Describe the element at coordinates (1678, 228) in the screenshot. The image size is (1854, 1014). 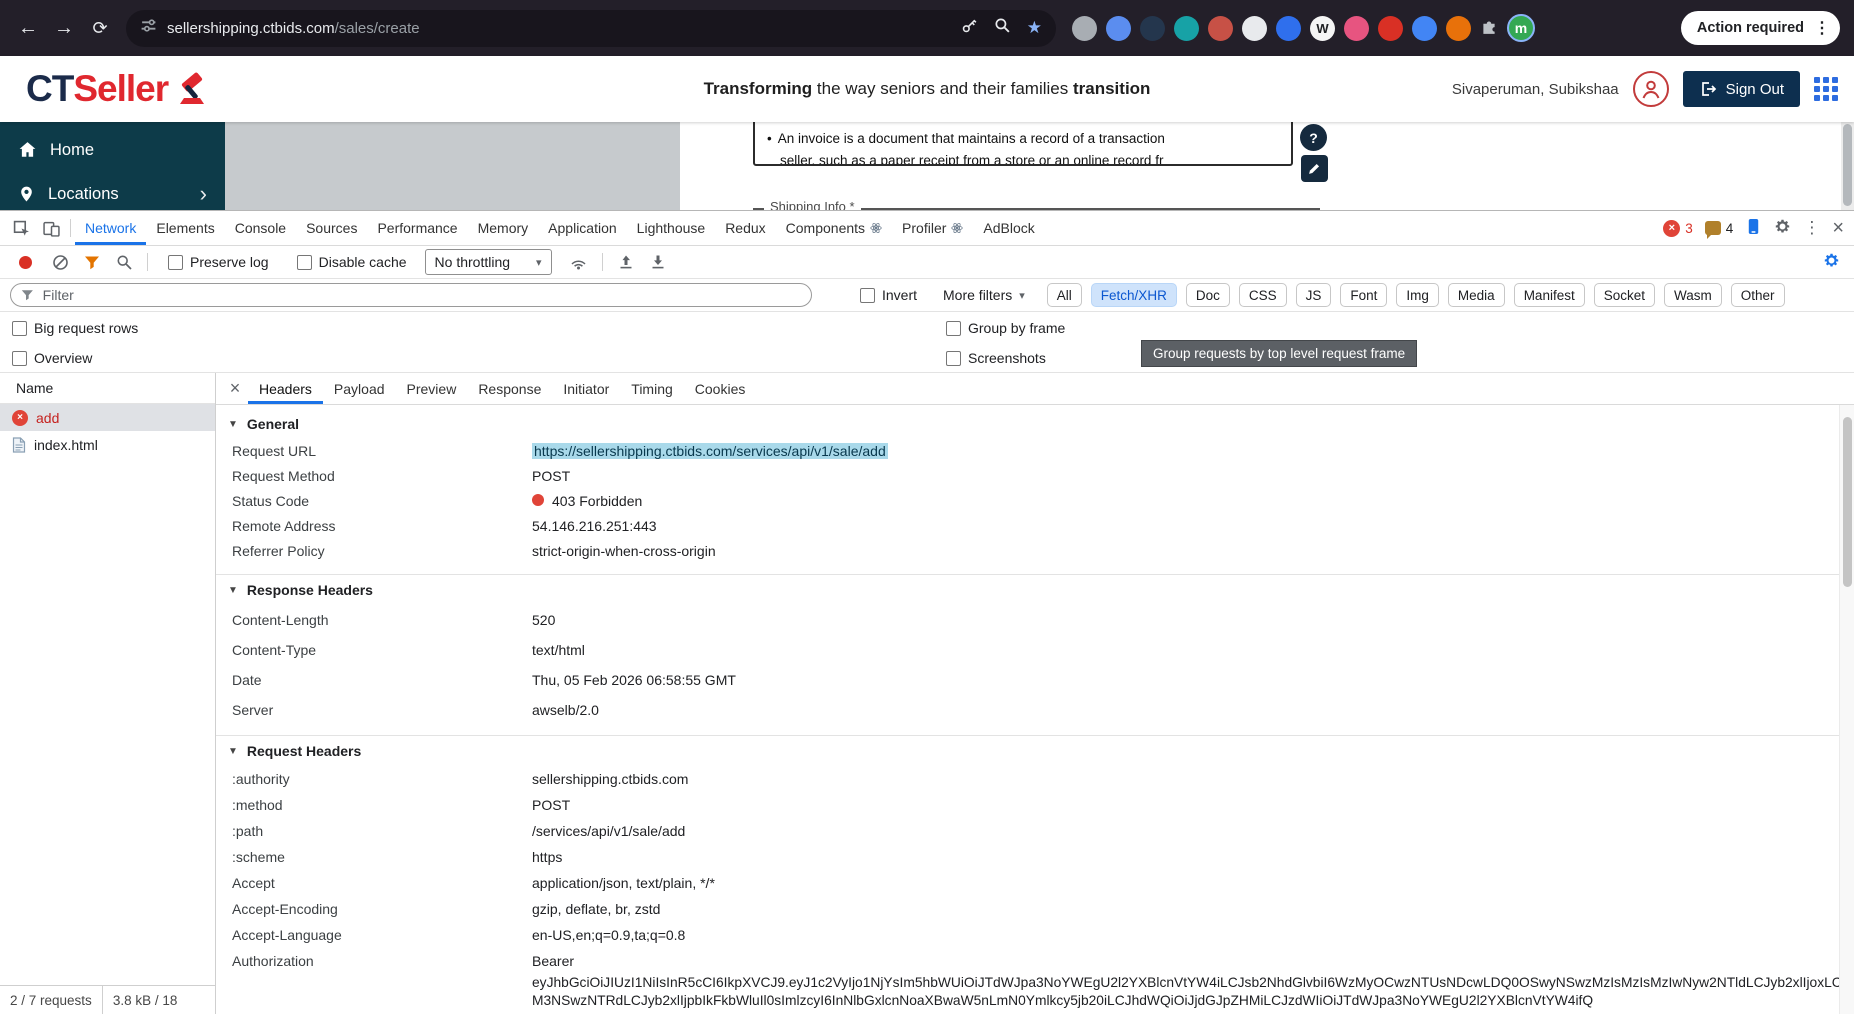
I see `console-errors-badge: × 3` at that location.